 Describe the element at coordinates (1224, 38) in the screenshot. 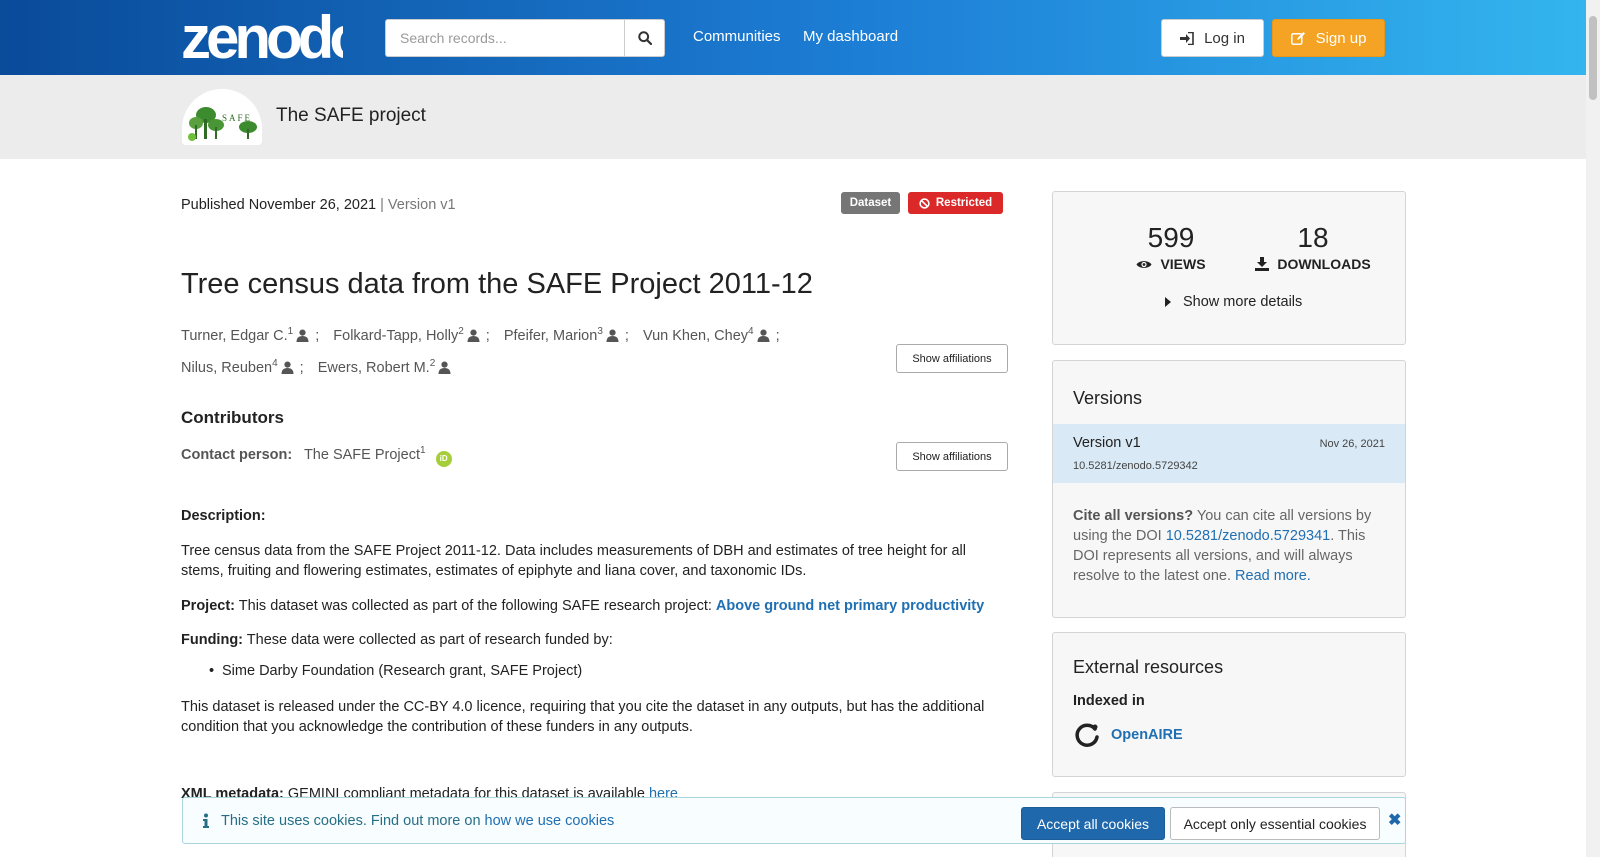

I see `login-label: Log in` at that location.